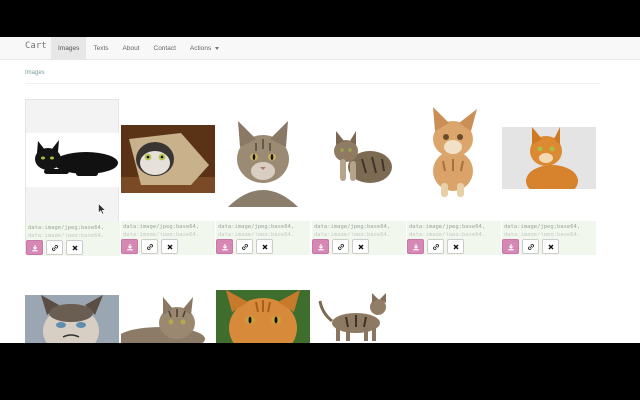 This screenshot has height=400, width=640. I want to click on tabby-lying-image, so click(168, 319).